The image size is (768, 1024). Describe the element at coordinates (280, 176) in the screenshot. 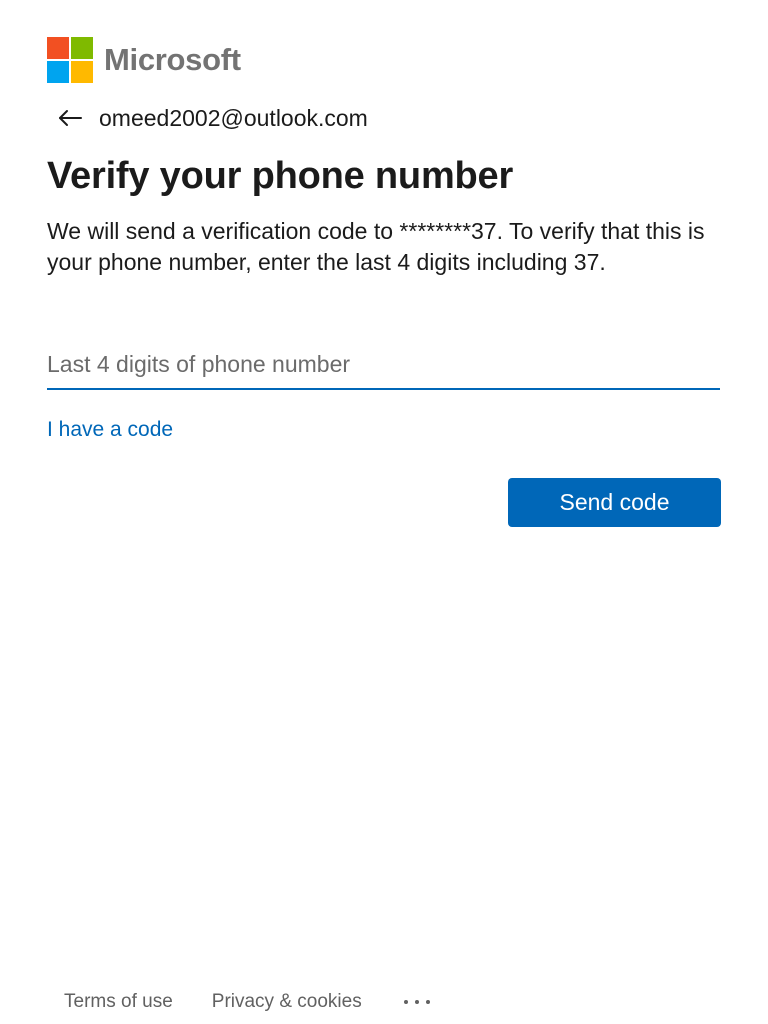

I see `page-title: Verify your phone number` at that location.